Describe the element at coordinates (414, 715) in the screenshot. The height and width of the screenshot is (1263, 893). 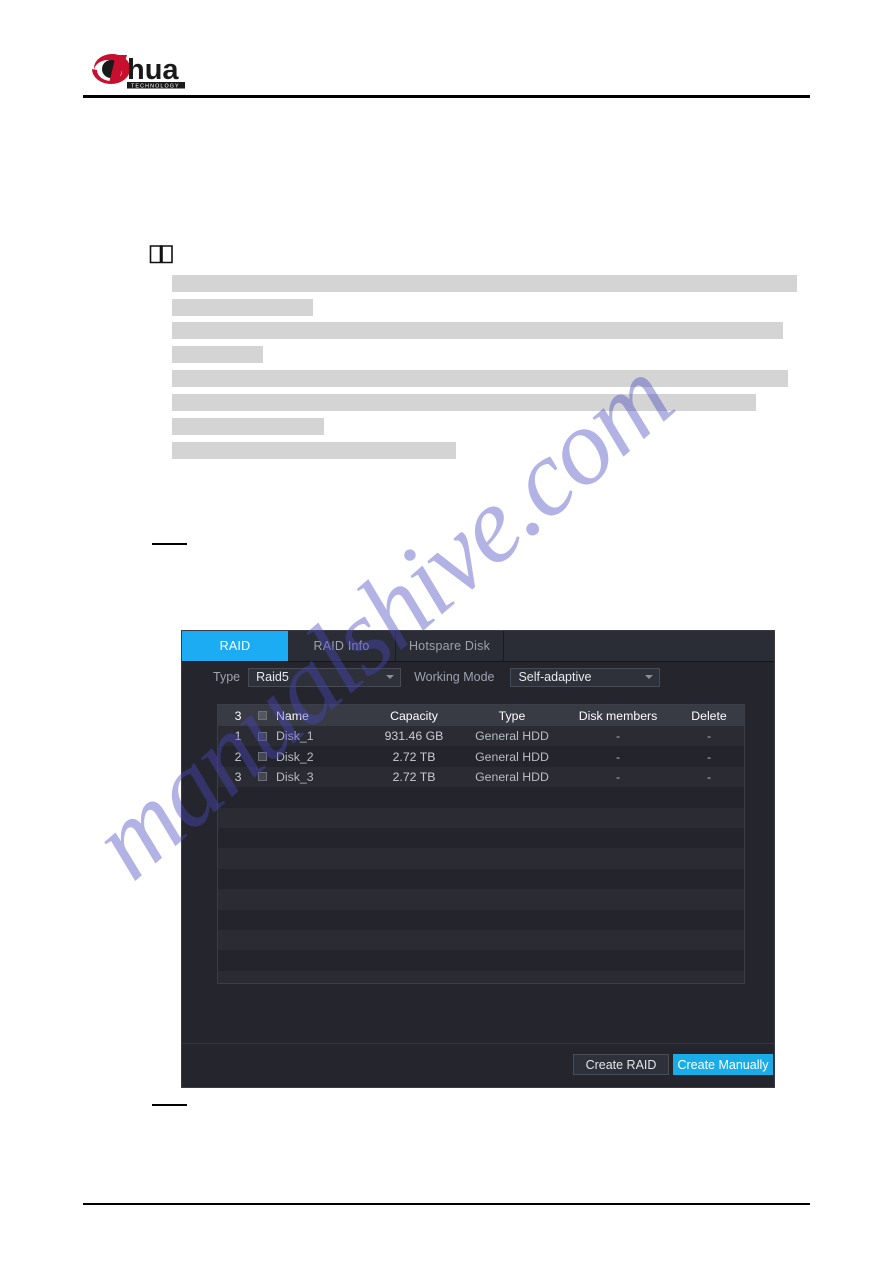
I see `header-capacity: Capacity` at that location.